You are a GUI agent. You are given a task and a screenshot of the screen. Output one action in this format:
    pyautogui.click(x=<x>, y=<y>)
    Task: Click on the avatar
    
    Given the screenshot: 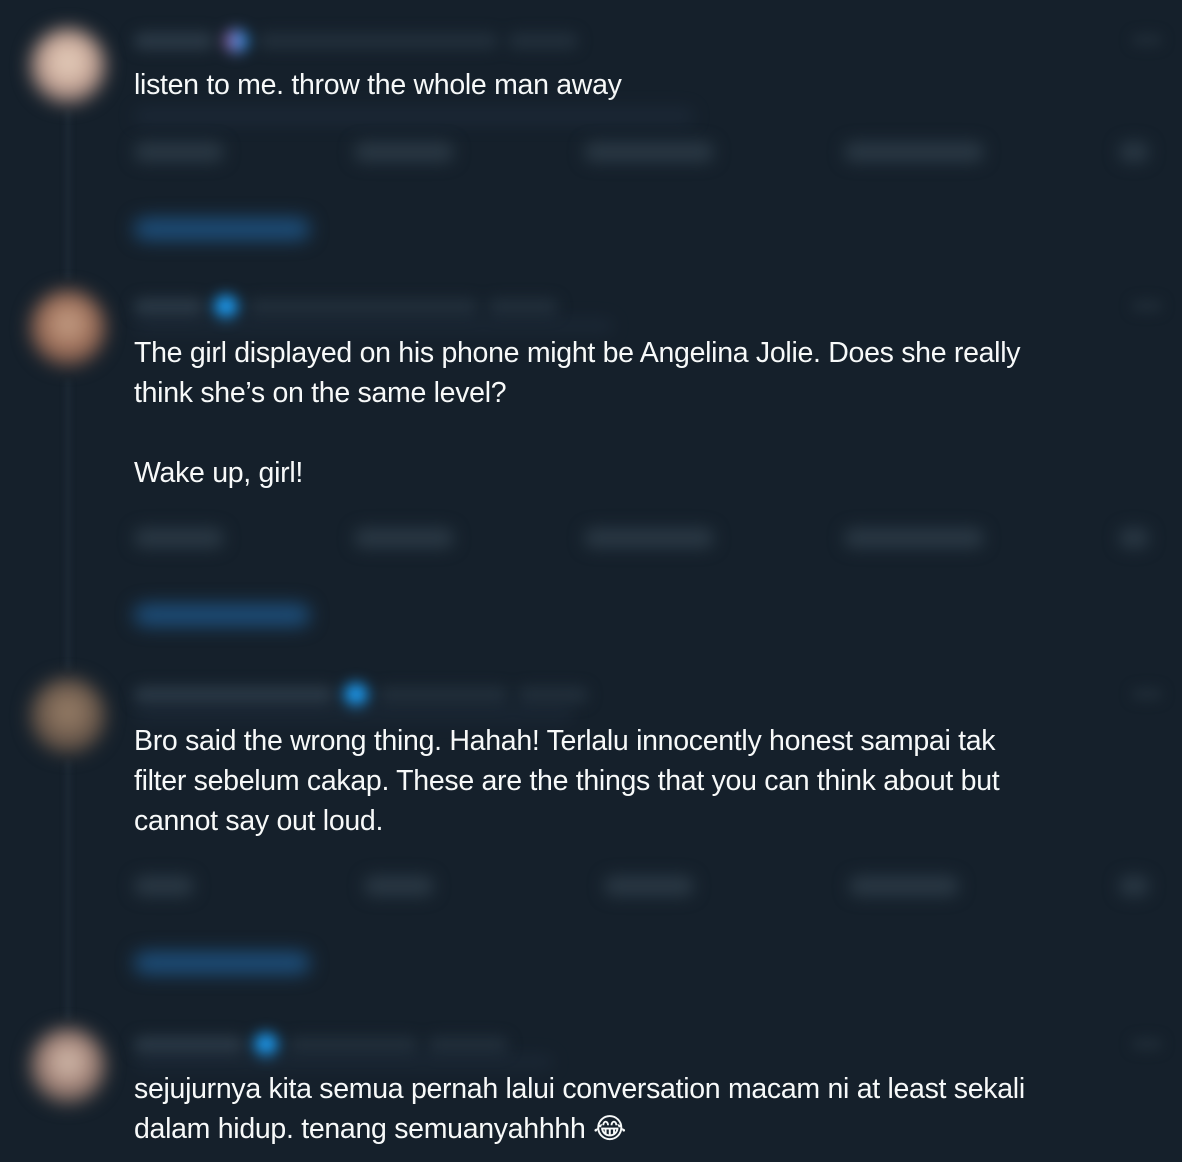 What is the action you would take?
    pyautogui.click(x=68, y=1066)
    